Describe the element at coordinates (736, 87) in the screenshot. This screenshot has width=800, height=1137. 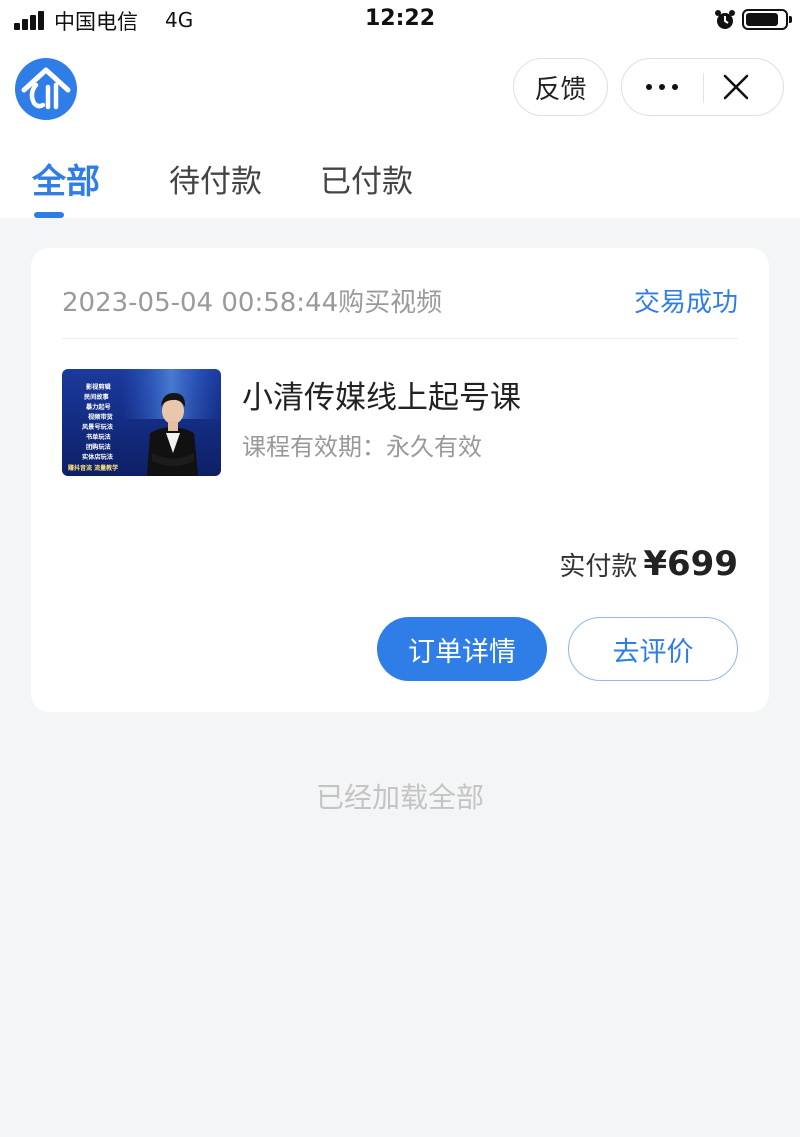
I see `close-icon` at that location.